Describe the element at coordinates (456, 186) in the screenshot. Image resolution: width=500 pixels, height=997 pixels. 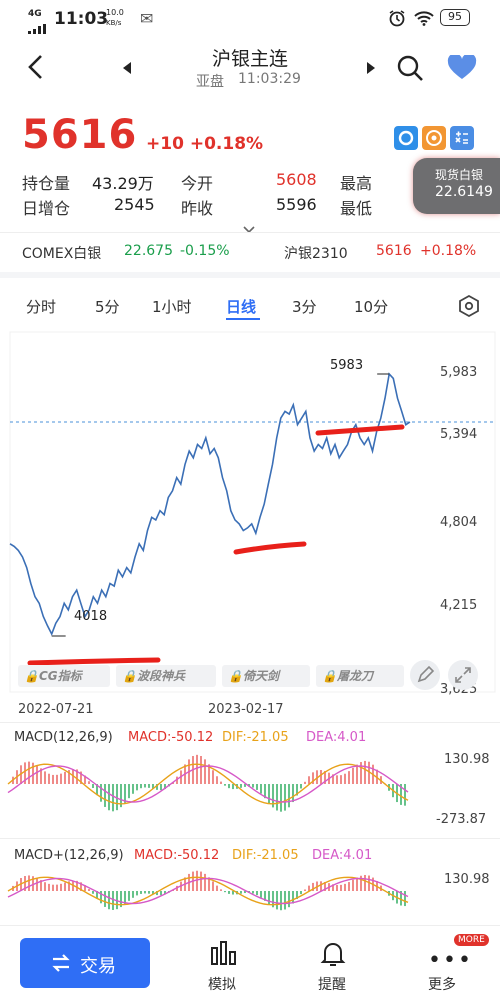
I see `spot-silver-popup: 现货白银 22.6149` at that location.